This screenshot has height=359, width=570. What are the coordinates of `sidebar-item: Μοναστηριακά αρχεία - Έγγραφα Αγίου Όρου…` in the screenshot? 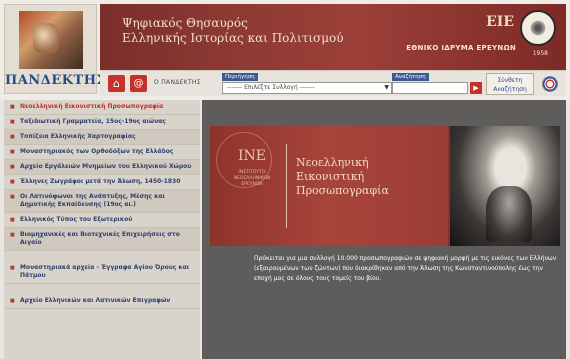 It's located at (102, 272).